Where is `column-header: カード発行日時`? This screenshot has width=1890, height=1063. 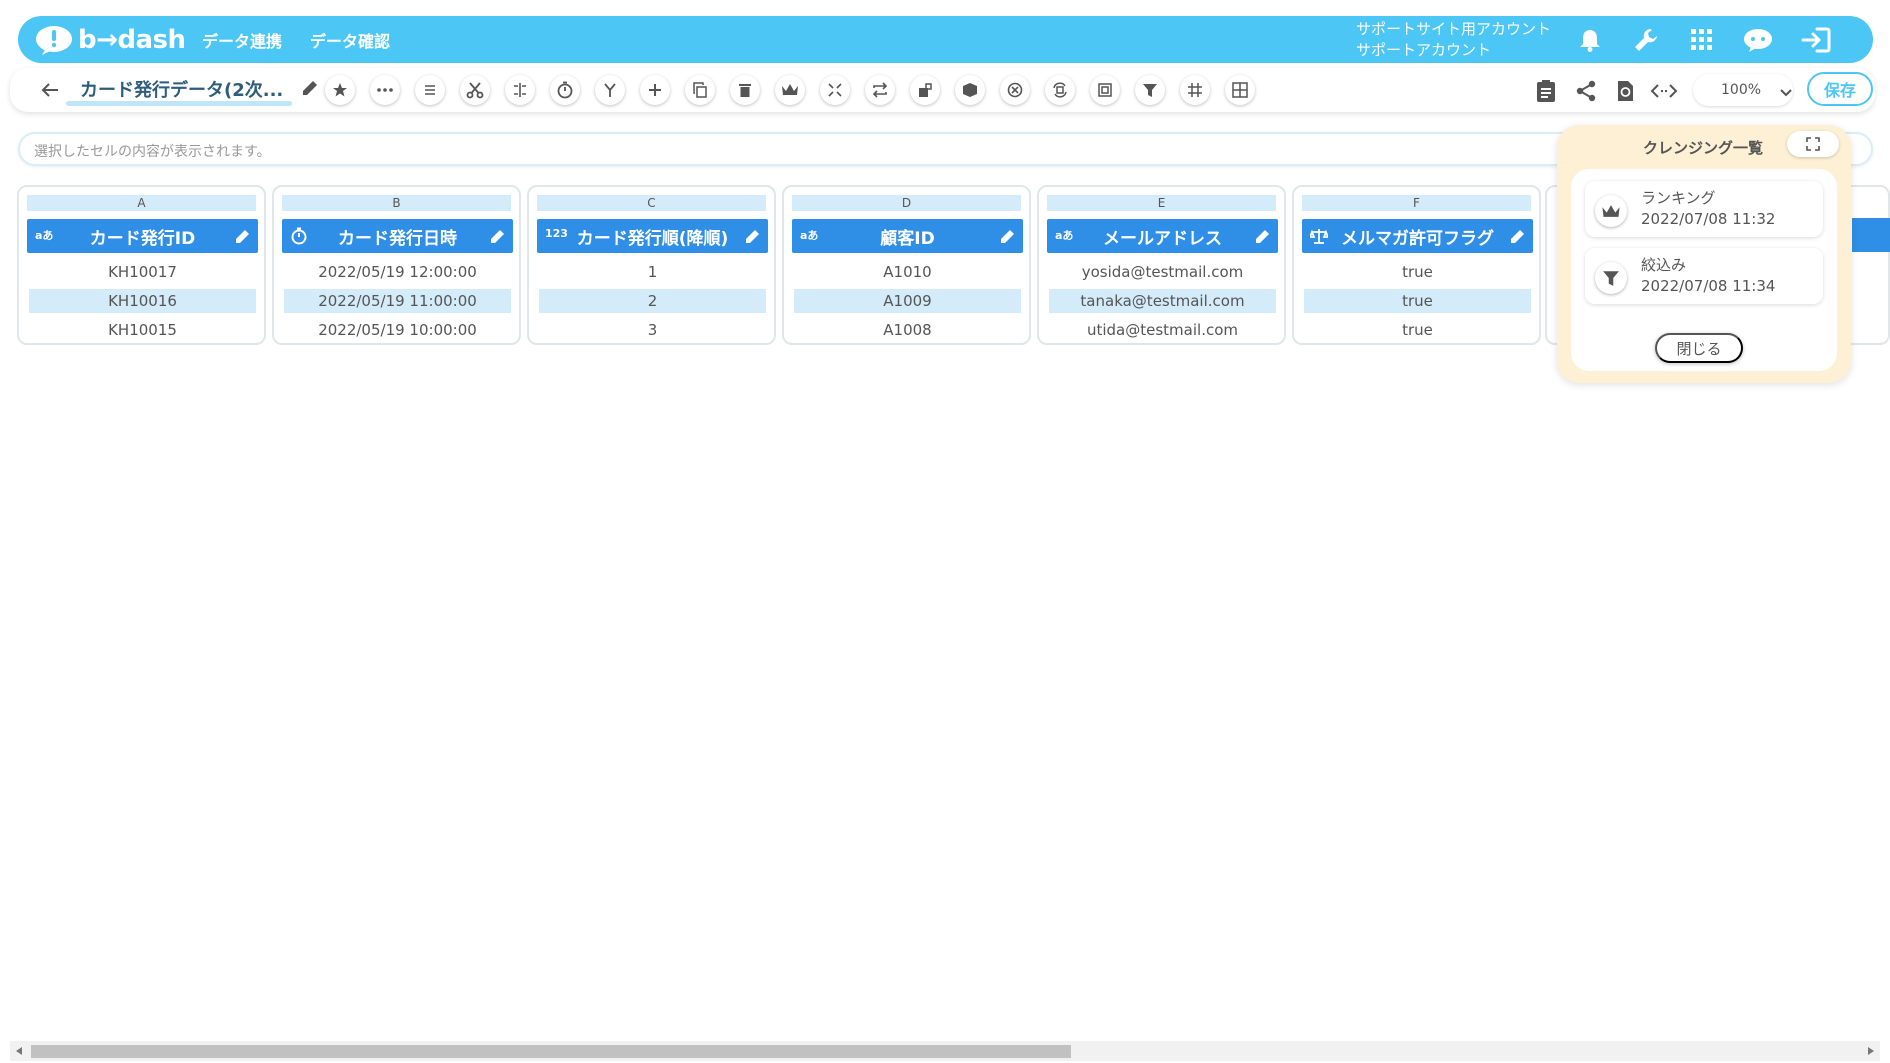
column-header: カード発行日時 is located at coordinates (397, 236).